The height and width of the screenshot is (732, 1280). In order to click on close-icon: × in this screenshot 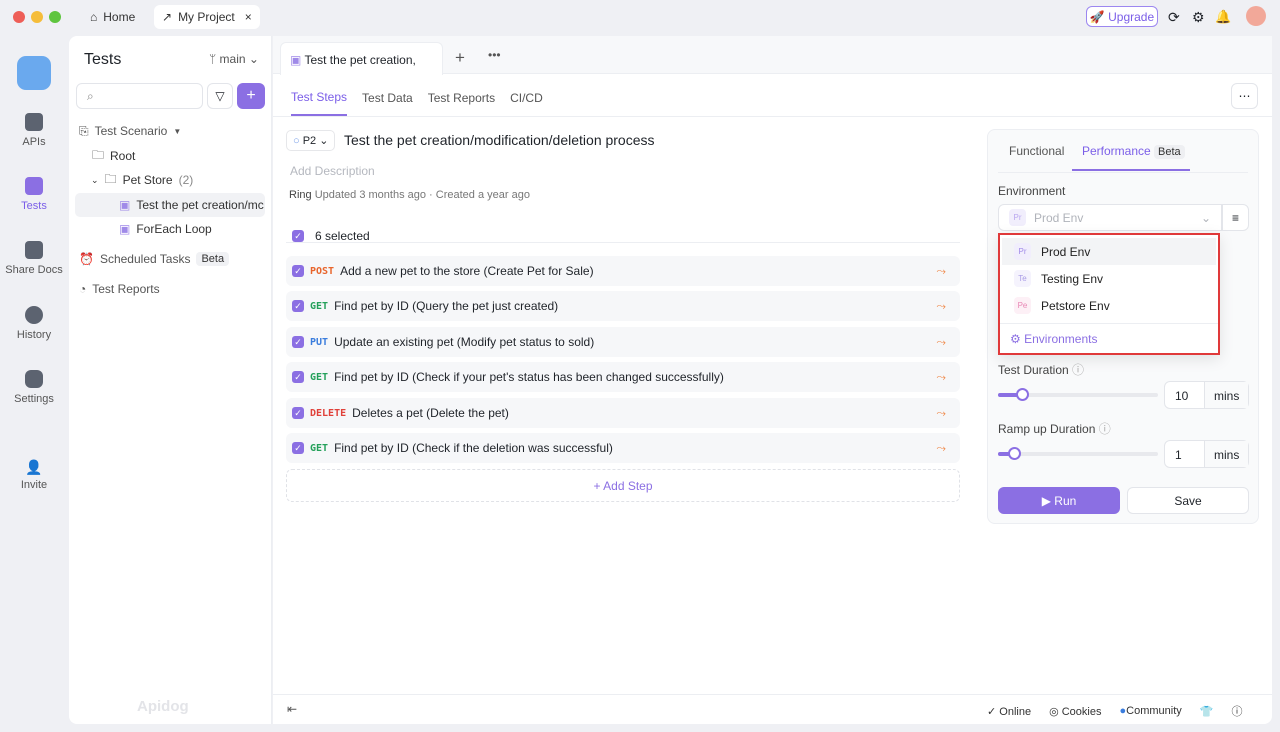, I will do `click(248, 17)`.